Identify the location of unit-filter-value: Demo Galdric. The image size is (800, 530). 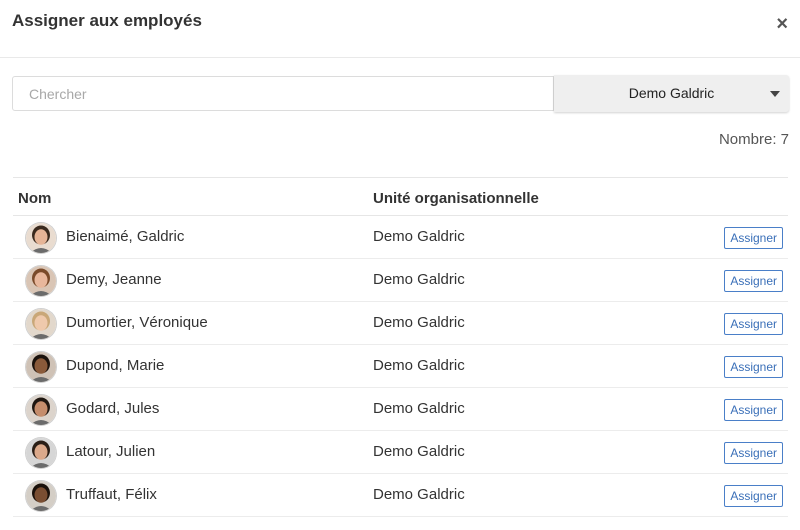
(671, 93).